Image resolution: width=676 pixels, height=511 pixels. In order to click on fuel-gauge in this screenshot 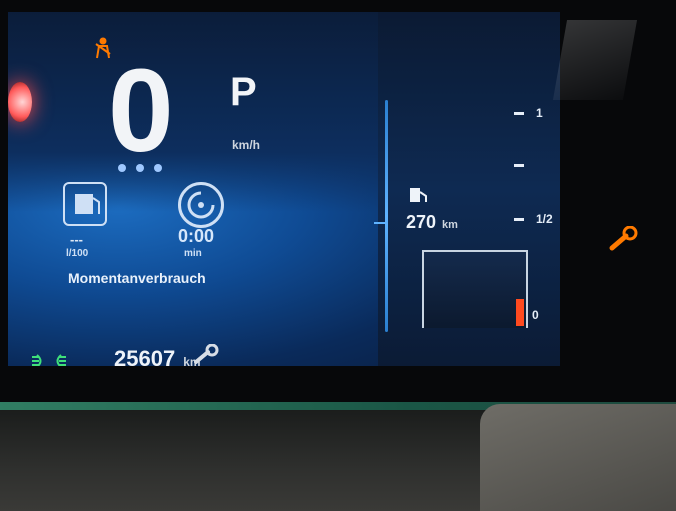, I will do `click(475, 289)`.